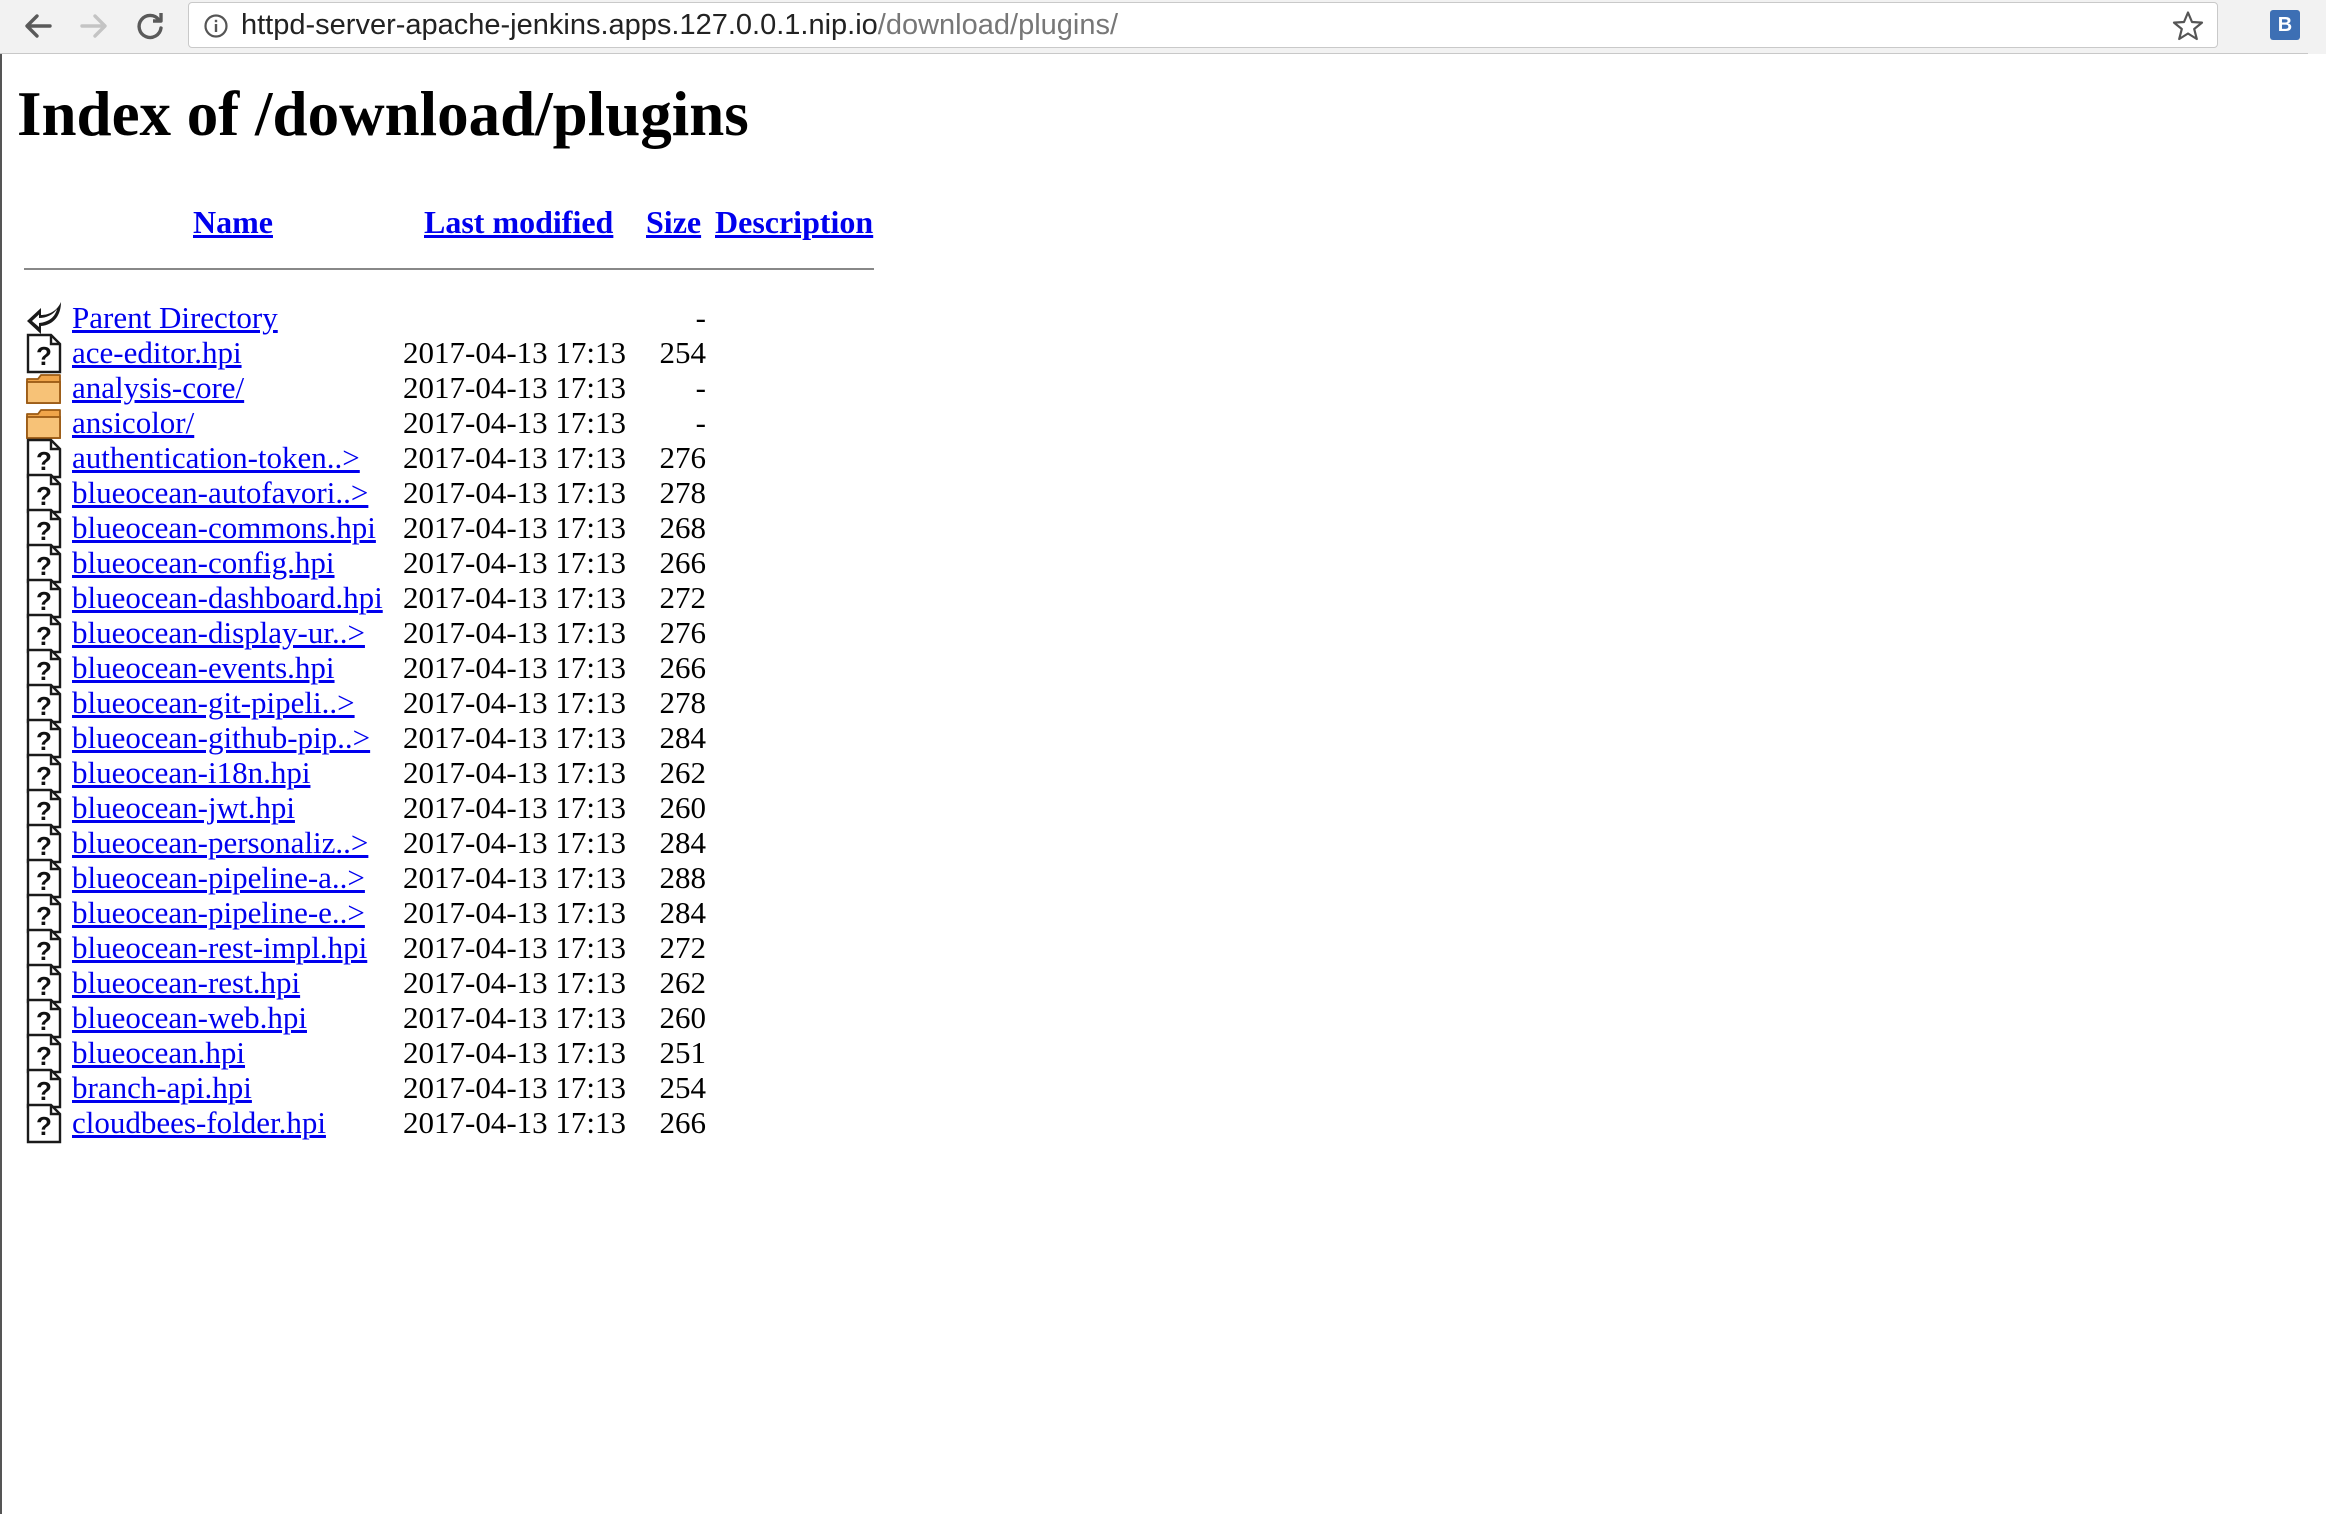 This screenshot has height=1514, width=2326. I want to click on sort-by-name-link: Name, so click(233, 222).